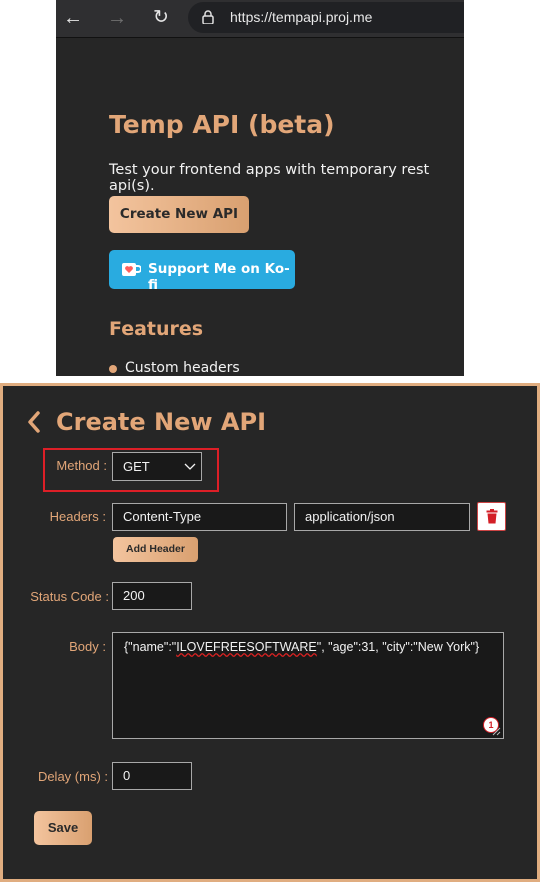 Image resolution: width=540 pixels, height=882 pixels. What do you see at coordinates (219, 277) in the screenshot?
I see `kofi-button-label: Support Me on Ko-fi` at bounding box center [219, 277].